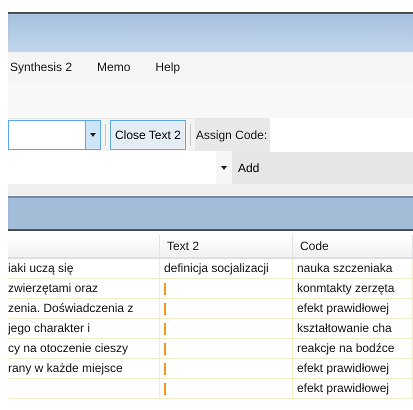 Image resolution: width=413 pixels, height=410 pixels. Describe the element at coordinates (353, 289) in the screenshot. I see `table-cell: konmtakty zerzęta` at that location.